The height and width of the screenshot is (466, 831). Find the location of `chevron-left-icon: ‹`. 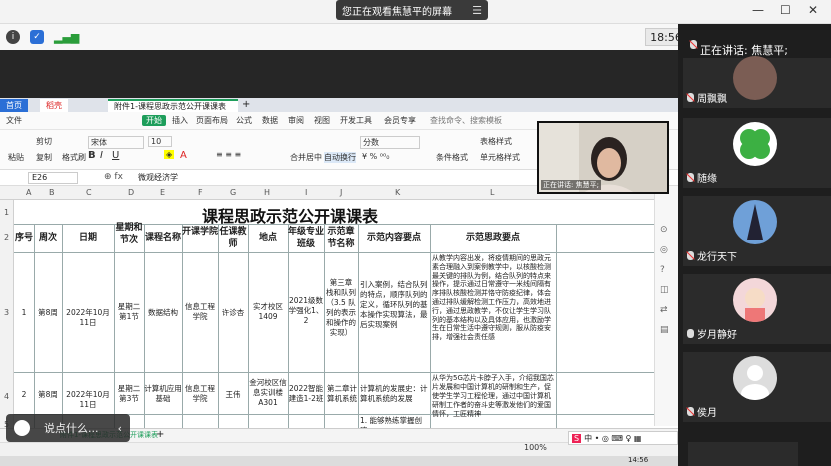

chevron-left-icon: ‹ is located at coordinates (120, 428).